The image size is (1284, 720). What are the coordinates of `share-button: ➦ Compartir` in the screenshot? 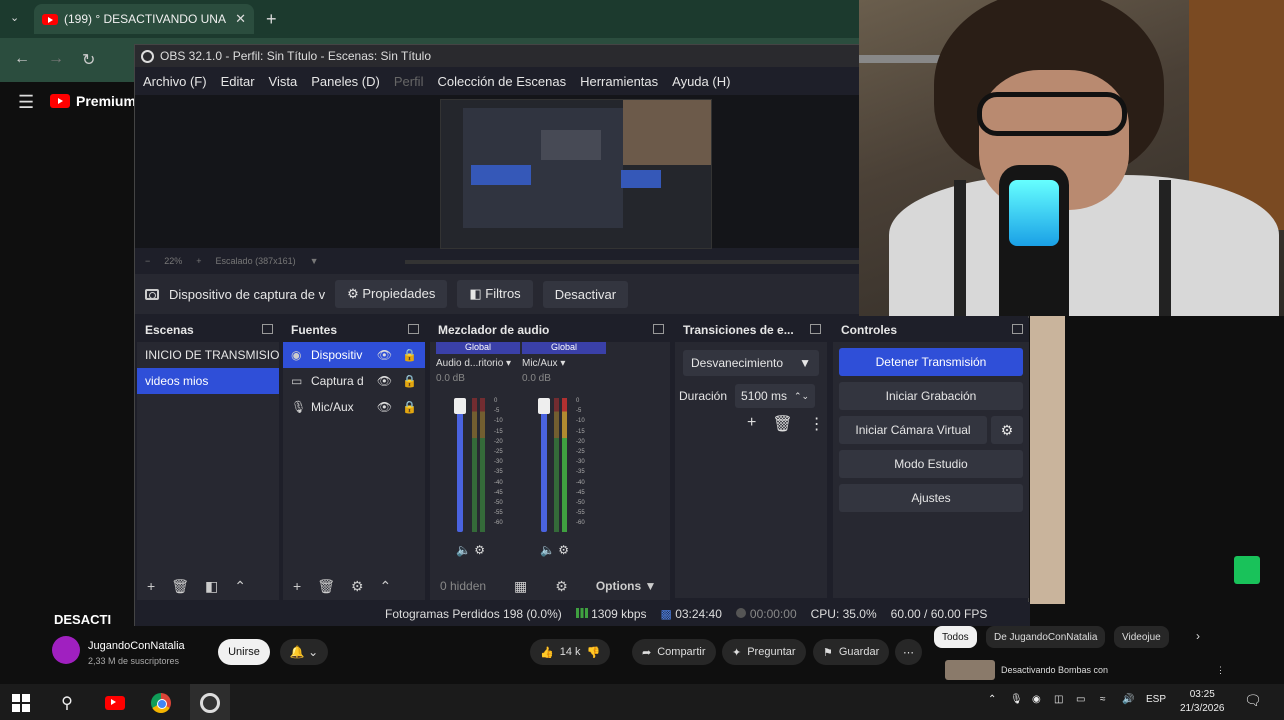 It's located at (674, 652).